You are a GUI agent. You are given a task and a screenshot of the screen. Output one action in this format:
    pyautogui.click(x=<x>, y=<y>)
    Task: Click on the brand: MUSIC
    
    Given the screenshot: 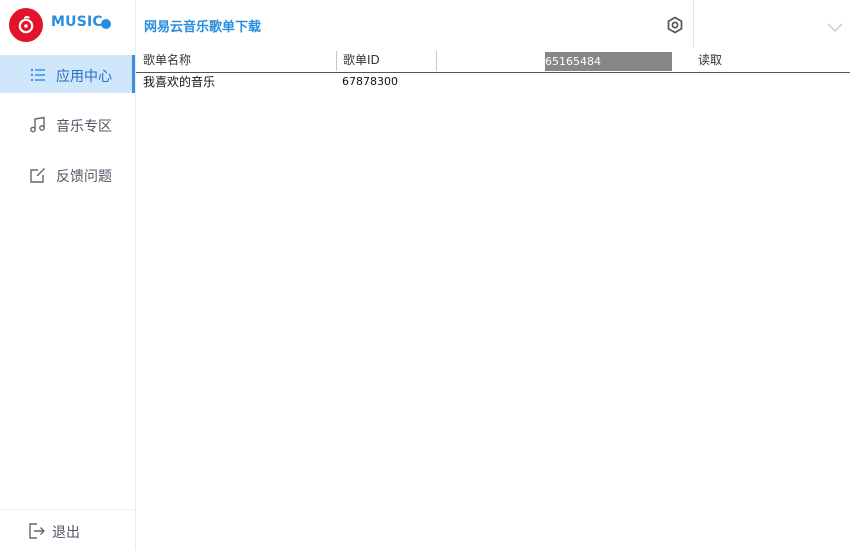 What is the action you would take?
    pyautogui.click(x=67, y=24)
    